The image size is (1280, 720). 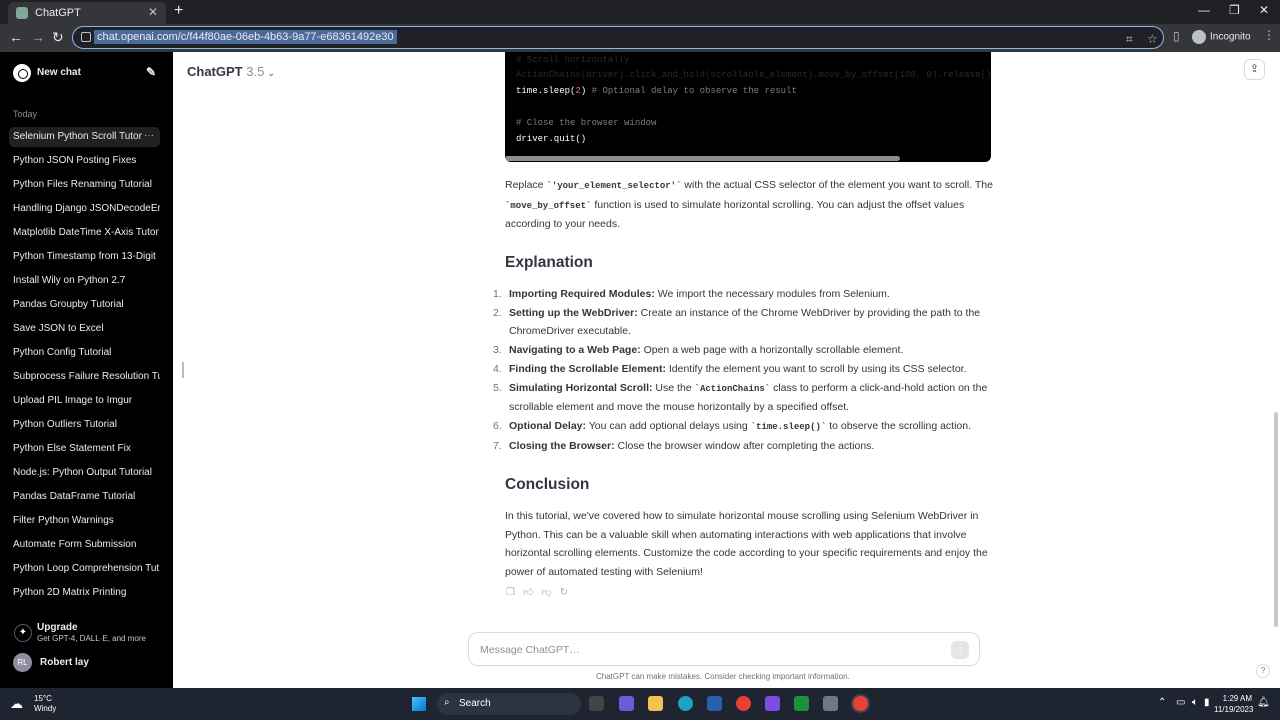 I want to click on more-options-icon: ···, so click(x=149, y=135).